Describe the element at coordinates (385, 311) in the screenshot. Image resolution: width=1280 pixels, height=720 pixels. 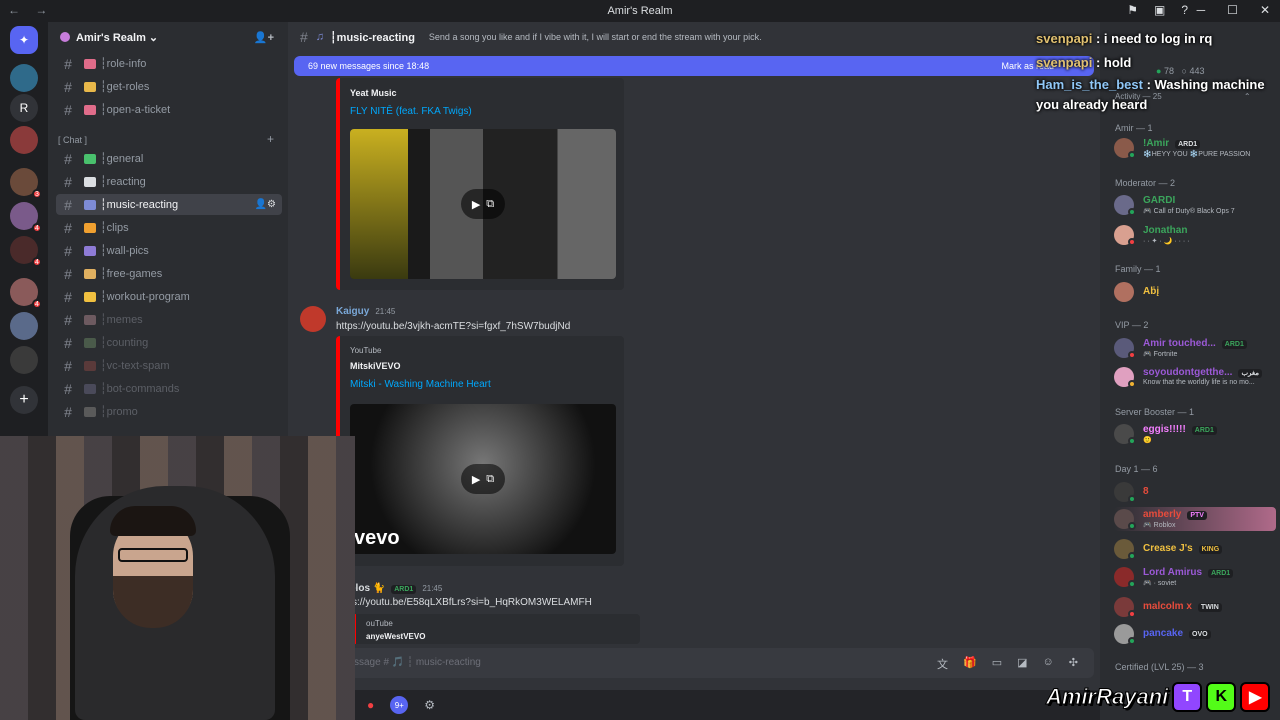
I see `message-timestamp: 21:45` at that location.